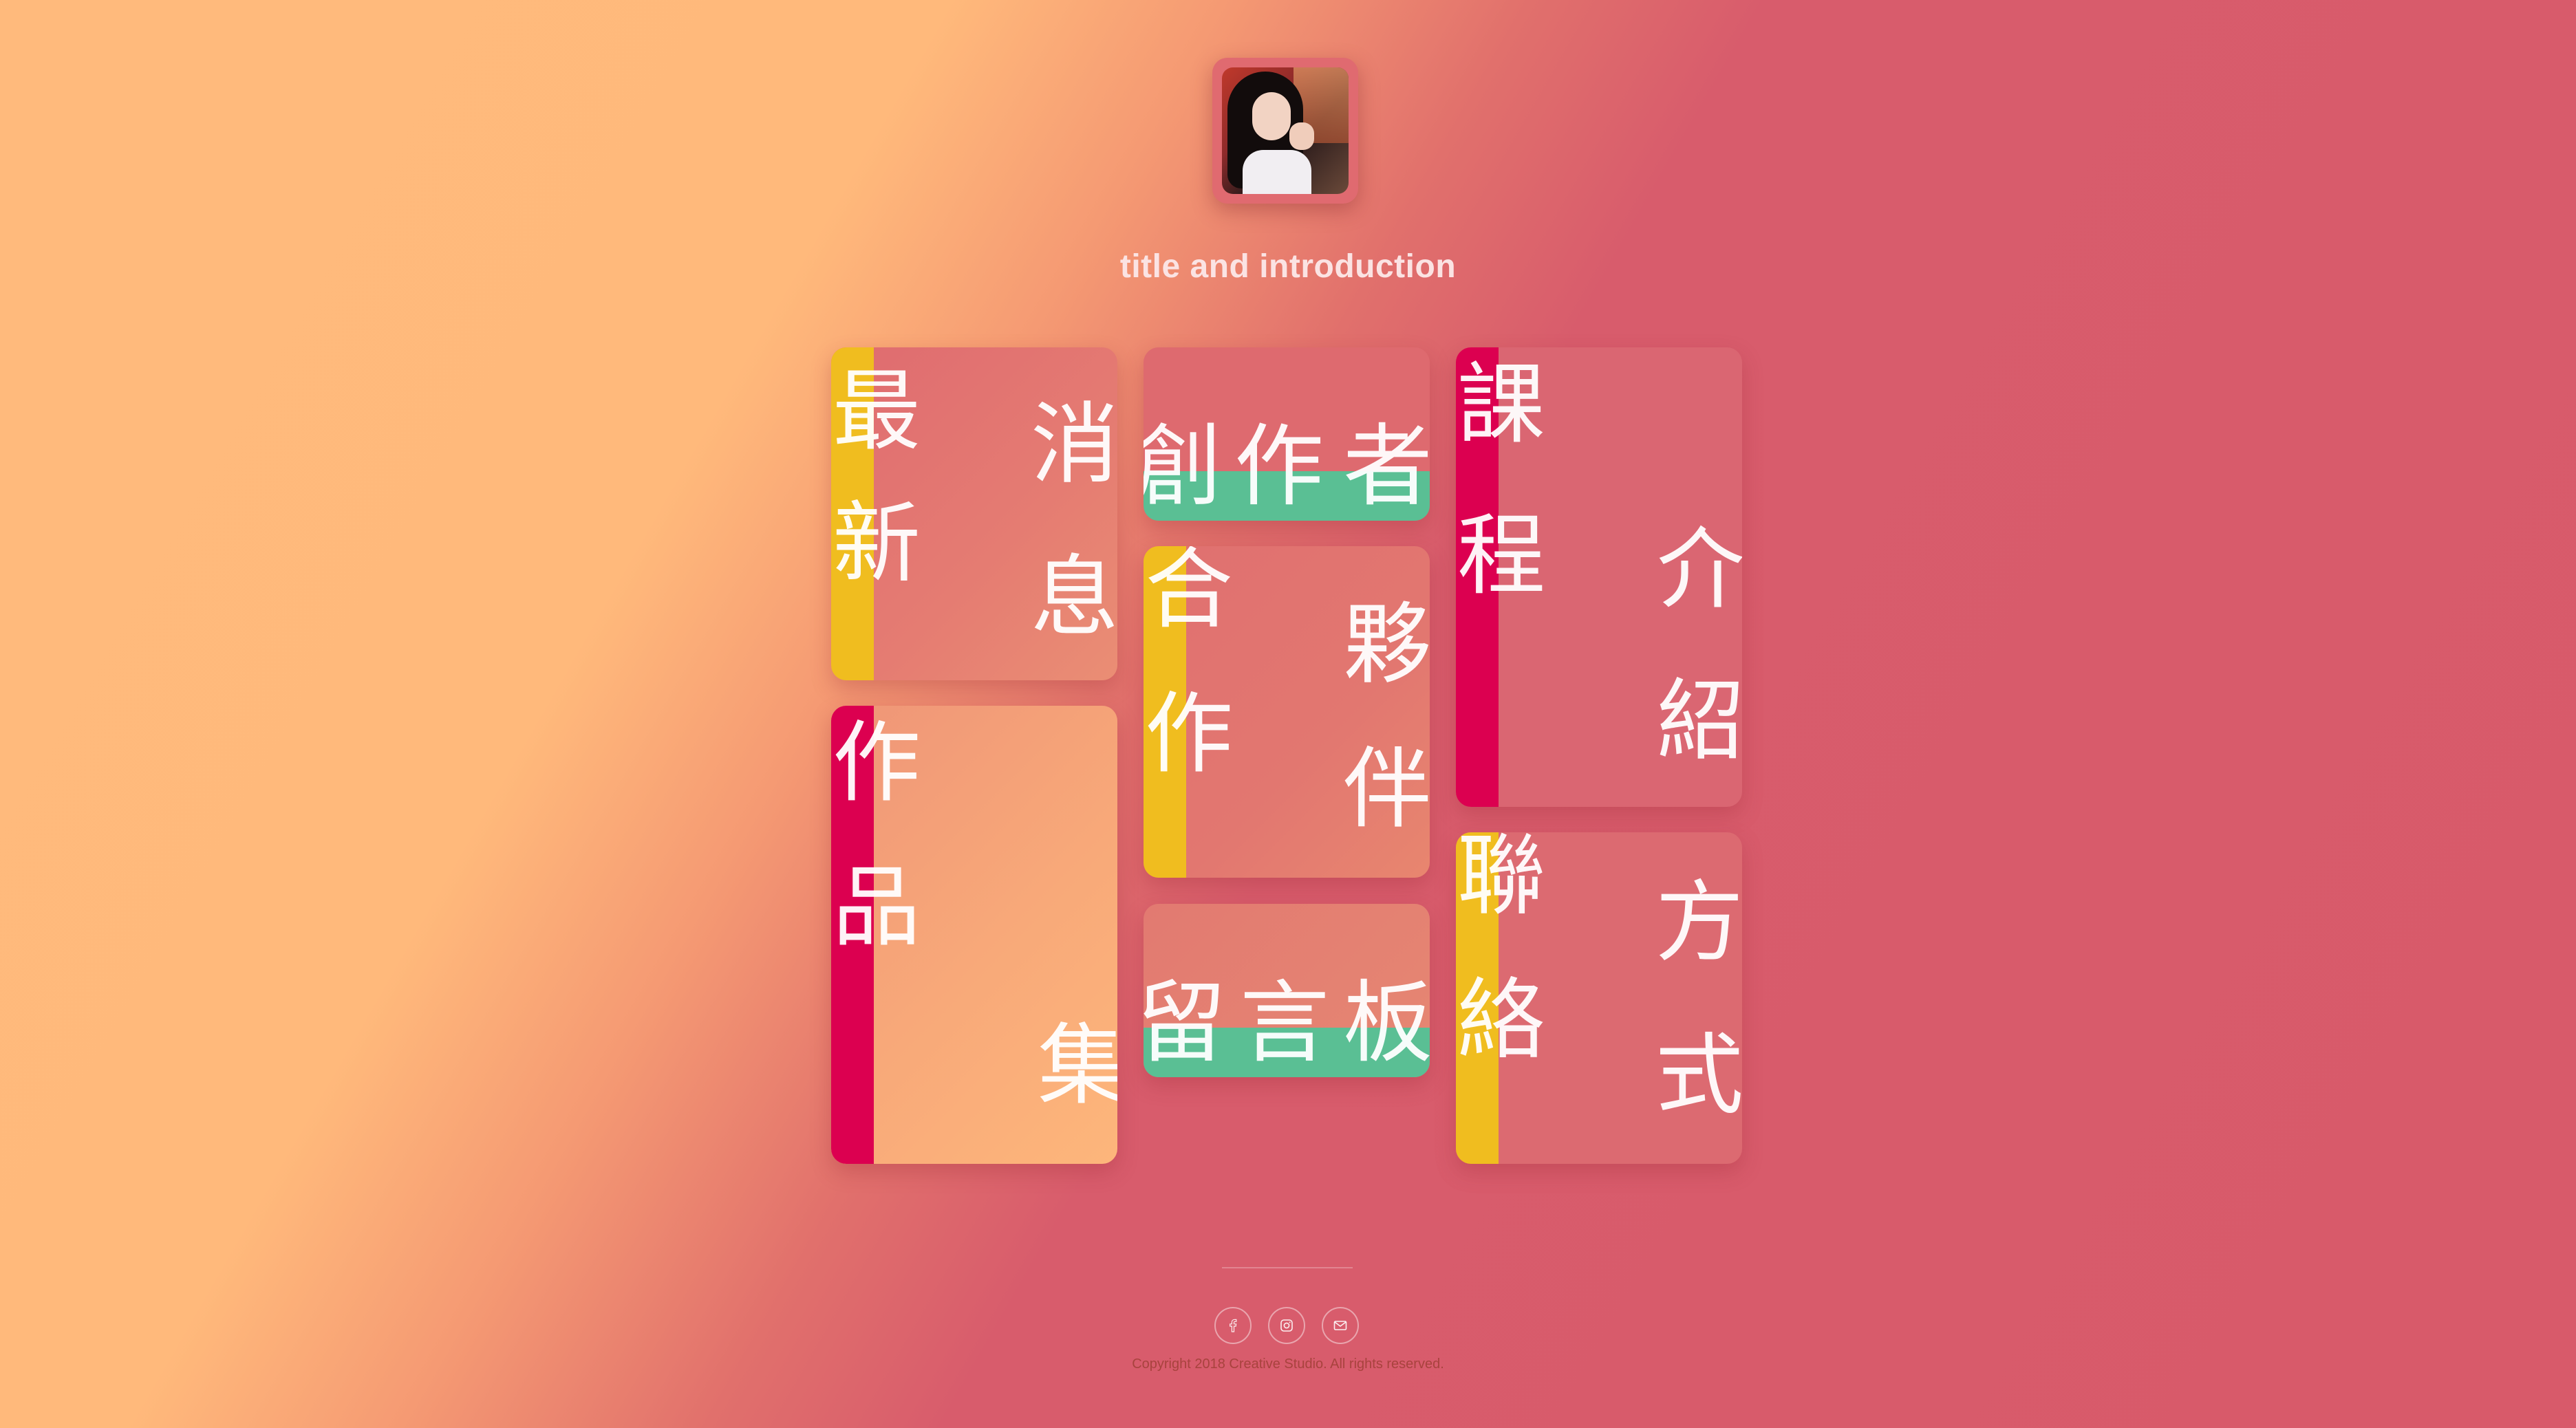 This screenshot has height=1428, width=2576. I want to click on tile-char: 伴, so click(1386, 789).